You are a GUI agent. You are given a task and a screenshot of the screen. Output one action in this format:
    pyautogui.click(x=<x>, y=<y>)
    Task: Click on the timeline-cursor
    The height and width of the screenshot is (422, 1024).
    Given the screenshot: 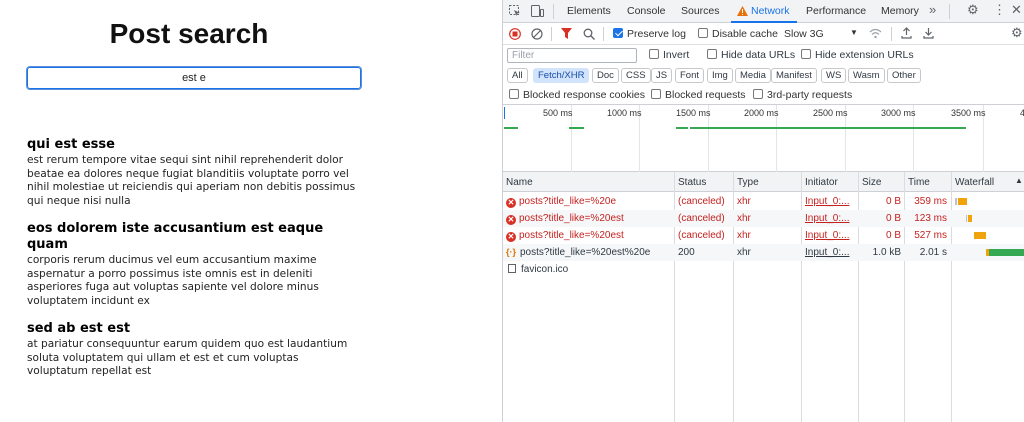 What is the action you would take?
    pyautogui.click(x=504, y=113)
    